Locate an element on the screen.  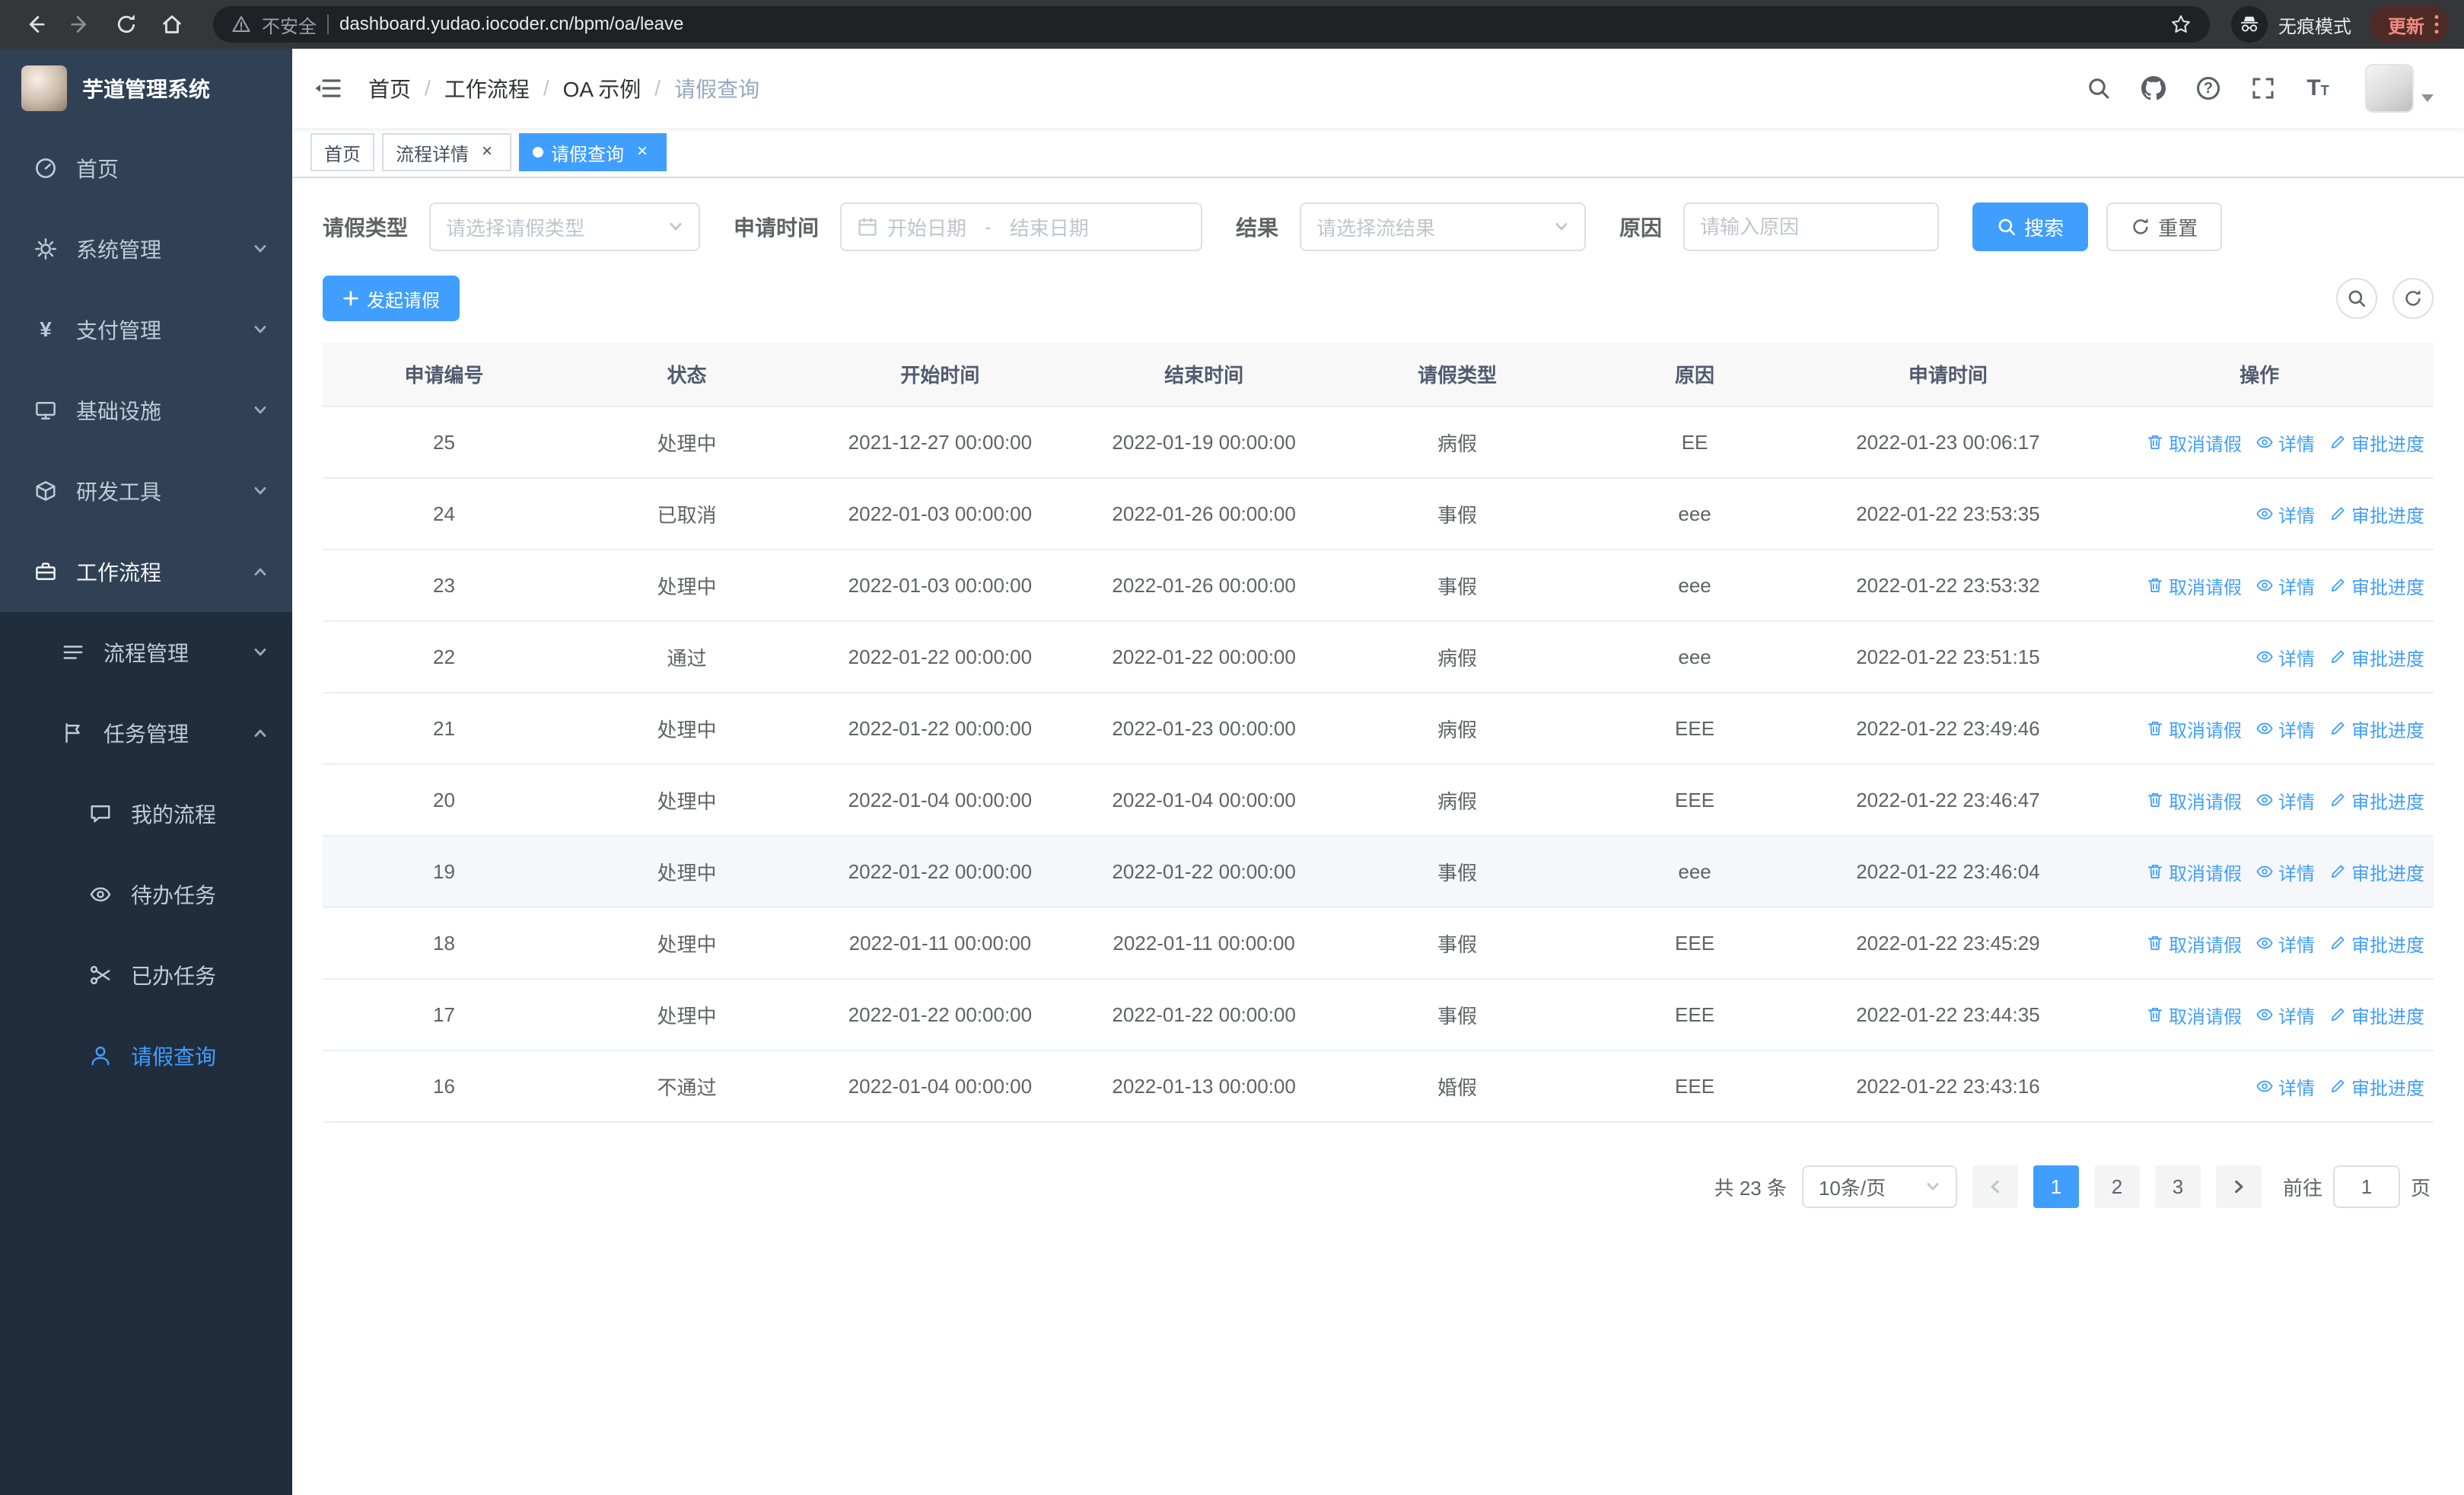
briefcase-icon is located at coordinates (45, 571).